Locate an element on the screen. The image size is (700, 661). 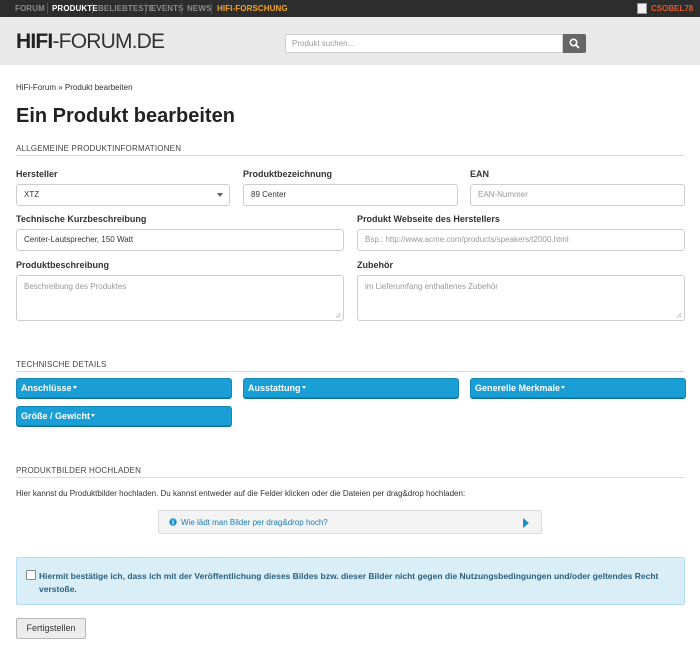
consent-checkbox is located at coordinates (31, 575).